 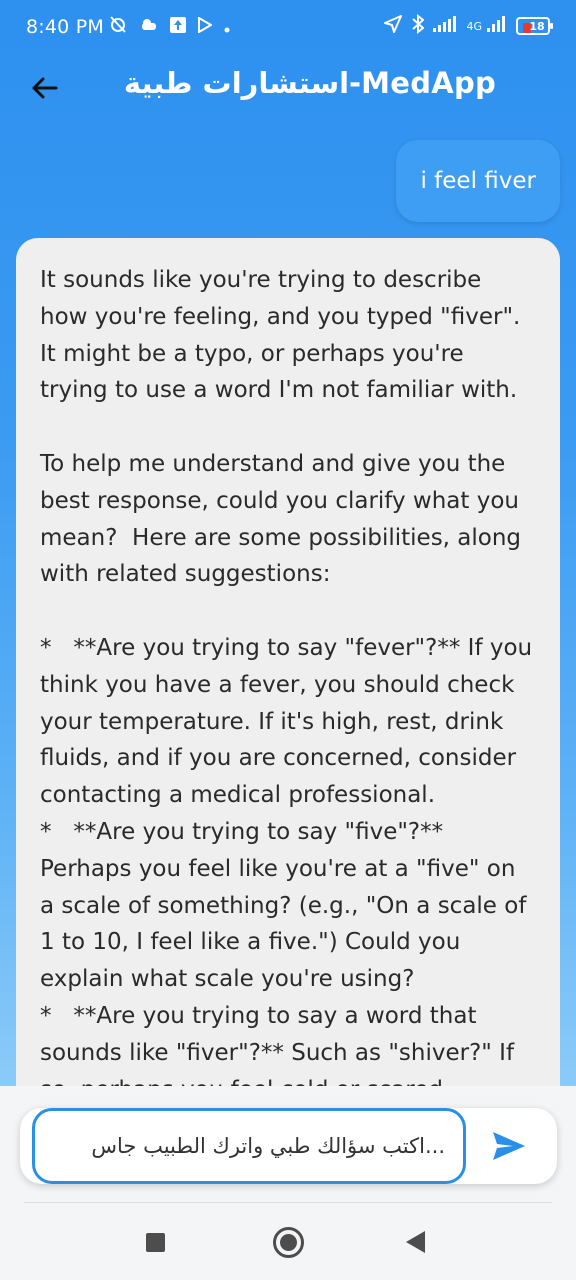 What do you see at coordinates (310, 83) in the screenshot?
I see `app-title: استشارات طبية-MedApp` at bounding box center [310, 83].